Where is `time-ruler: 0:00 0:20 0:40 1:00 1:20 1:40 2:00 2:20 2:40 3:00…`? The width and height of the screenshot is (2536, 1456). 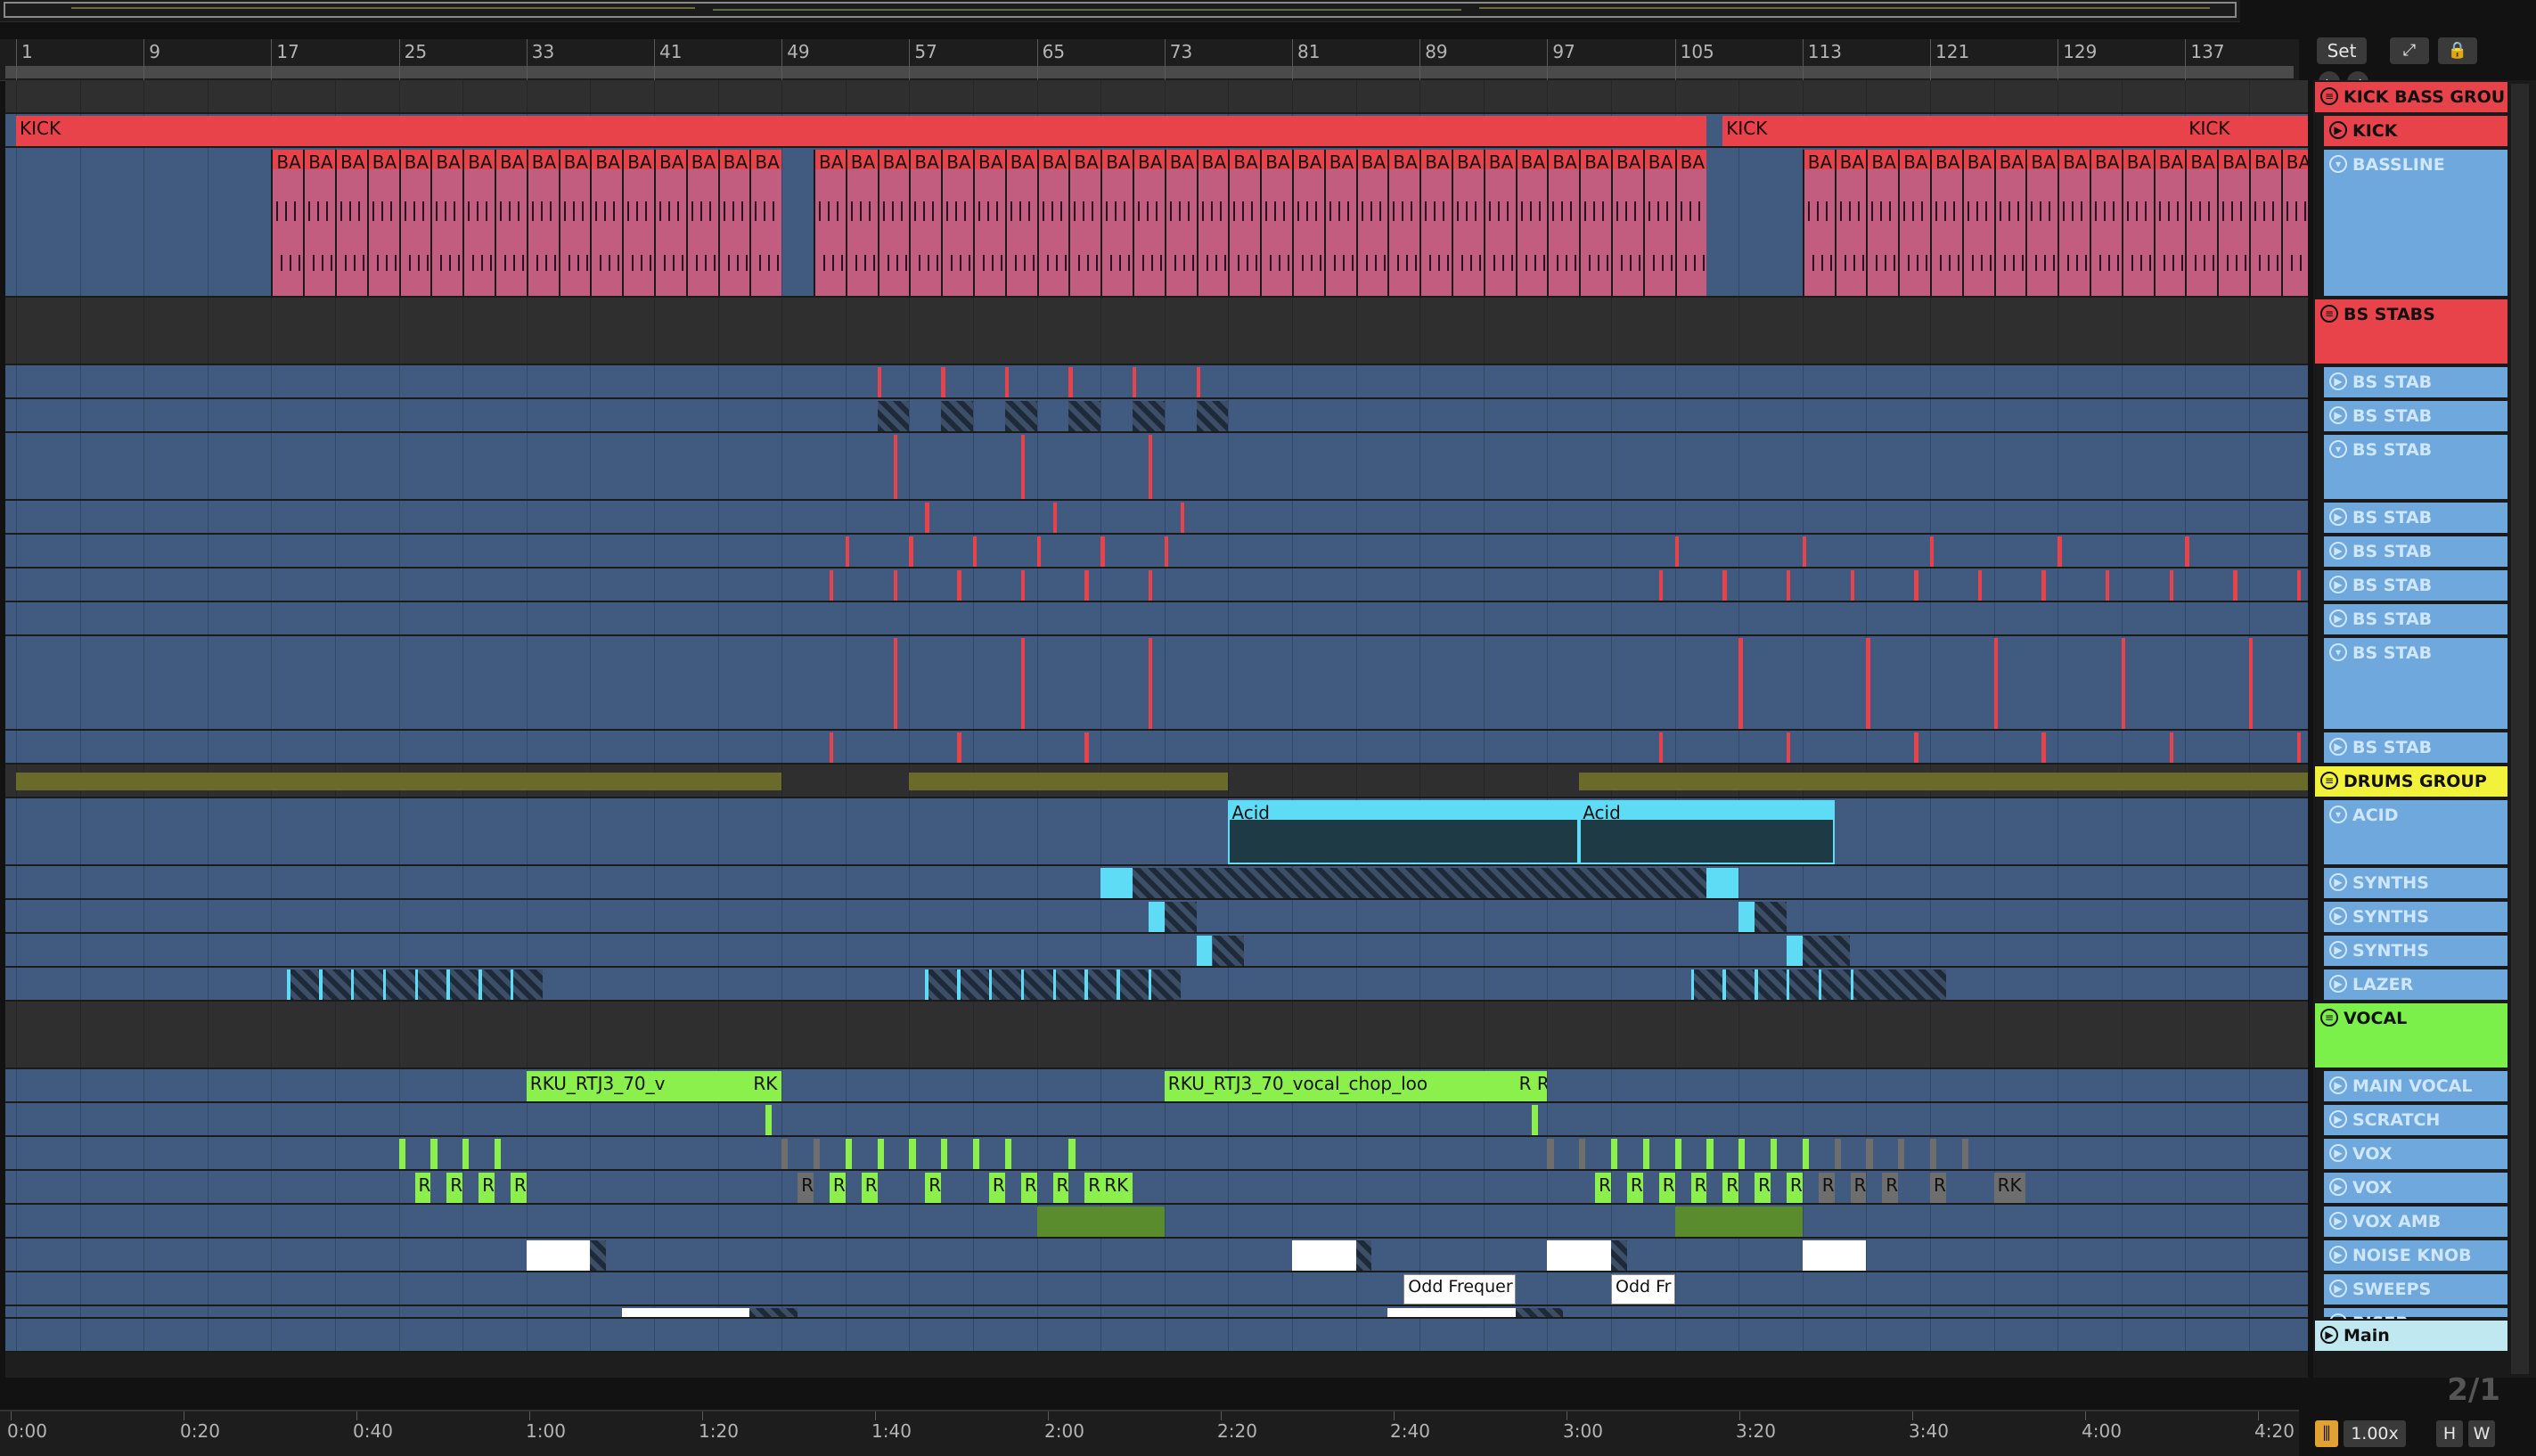 time-ruler: 0:00 0:20 0:40 1:00 1:20 1:40 2:00 2:20 2:40 3:00… is located at coordinates (1149, 1433).